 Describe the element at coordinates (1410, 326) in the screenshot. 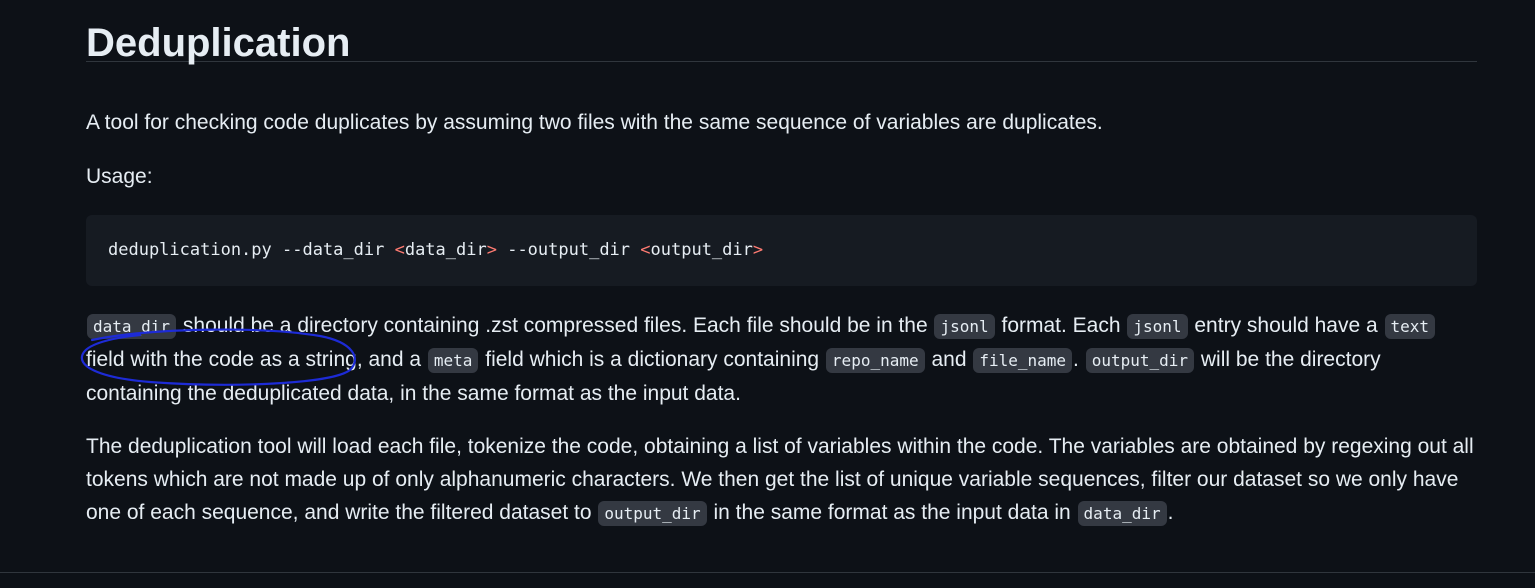

I see `inline-code-text: text` at that location.